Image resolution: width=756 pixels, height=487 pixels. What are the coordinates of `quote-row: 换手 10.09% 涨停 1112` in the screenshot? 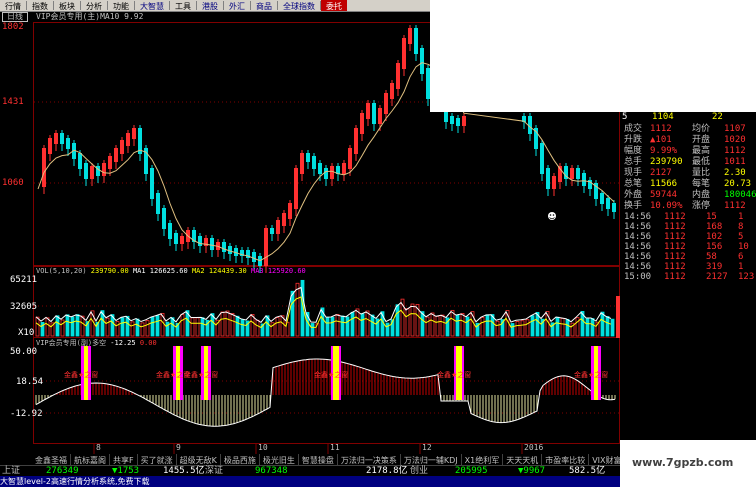 It's located at (688, 206).